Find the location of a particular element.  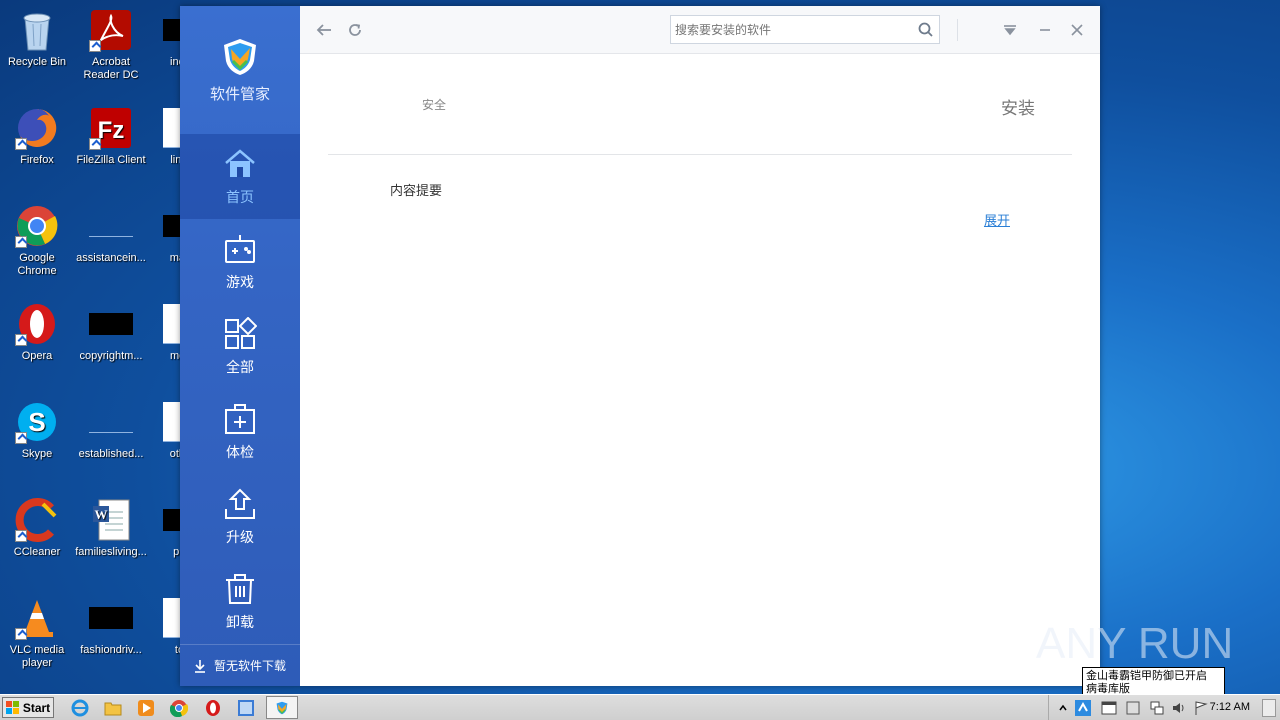

desktop-icon-label: CCleaner is located at coordinates (37, 552).